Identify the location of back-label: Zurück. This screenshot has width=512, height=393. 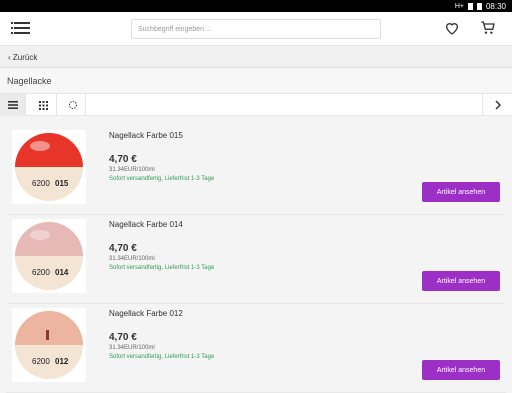
(25, 57).